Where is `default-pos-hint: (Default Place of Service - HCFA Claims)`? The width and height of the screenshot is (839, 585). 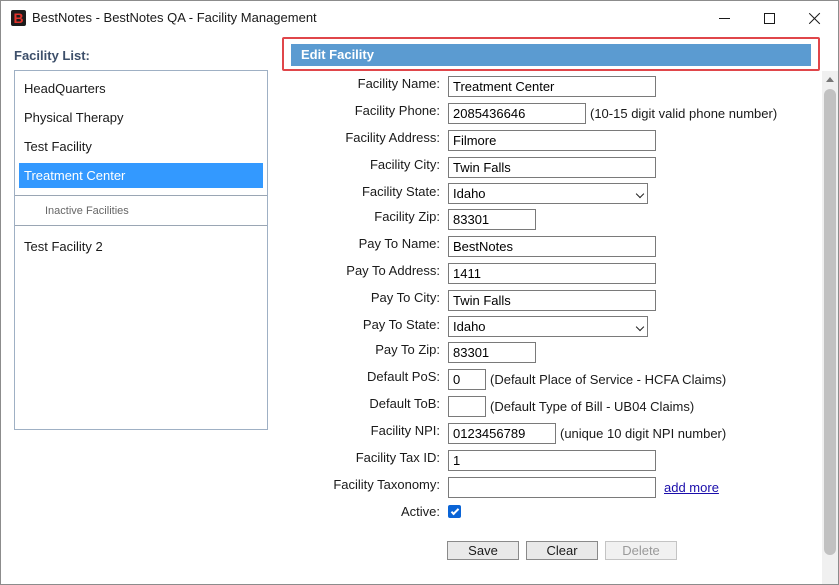
default-pos-hint: (Default Place of Service - HCFA Claims) is located at coordinates (608, 379).